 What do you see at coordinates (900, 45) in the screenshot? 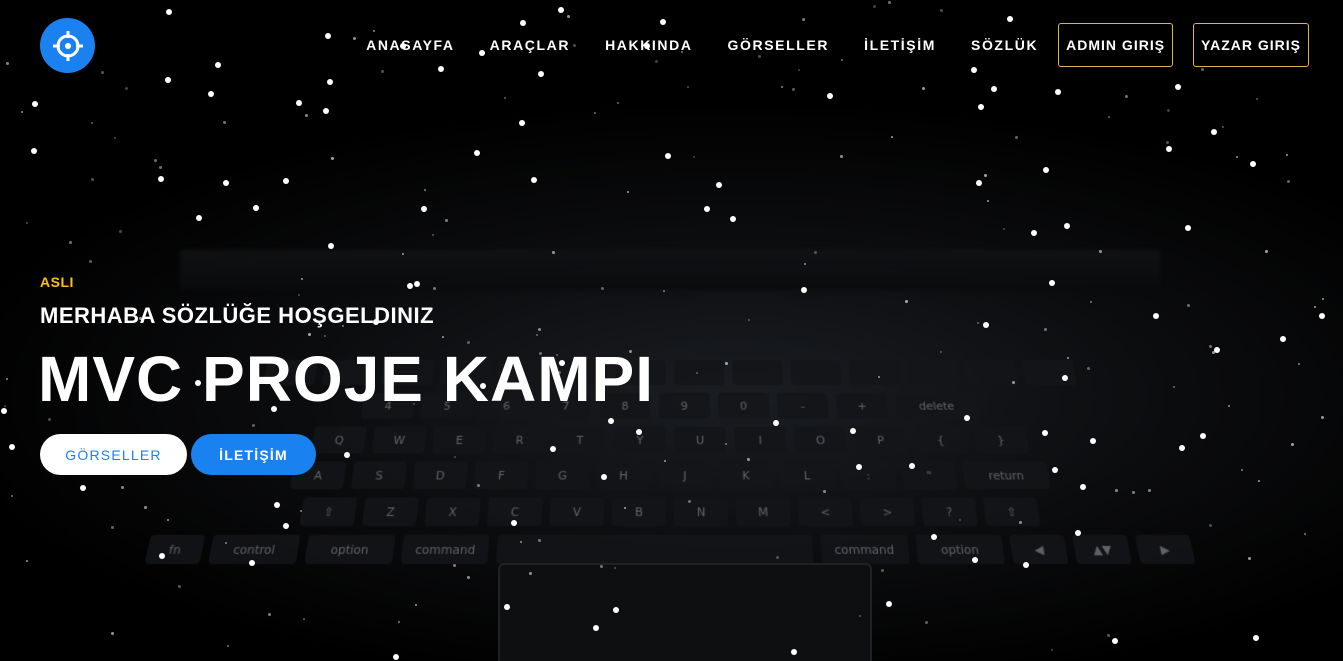
I see `nav-link-contact: İLETİŞİM` at bounding box center [900, 45].